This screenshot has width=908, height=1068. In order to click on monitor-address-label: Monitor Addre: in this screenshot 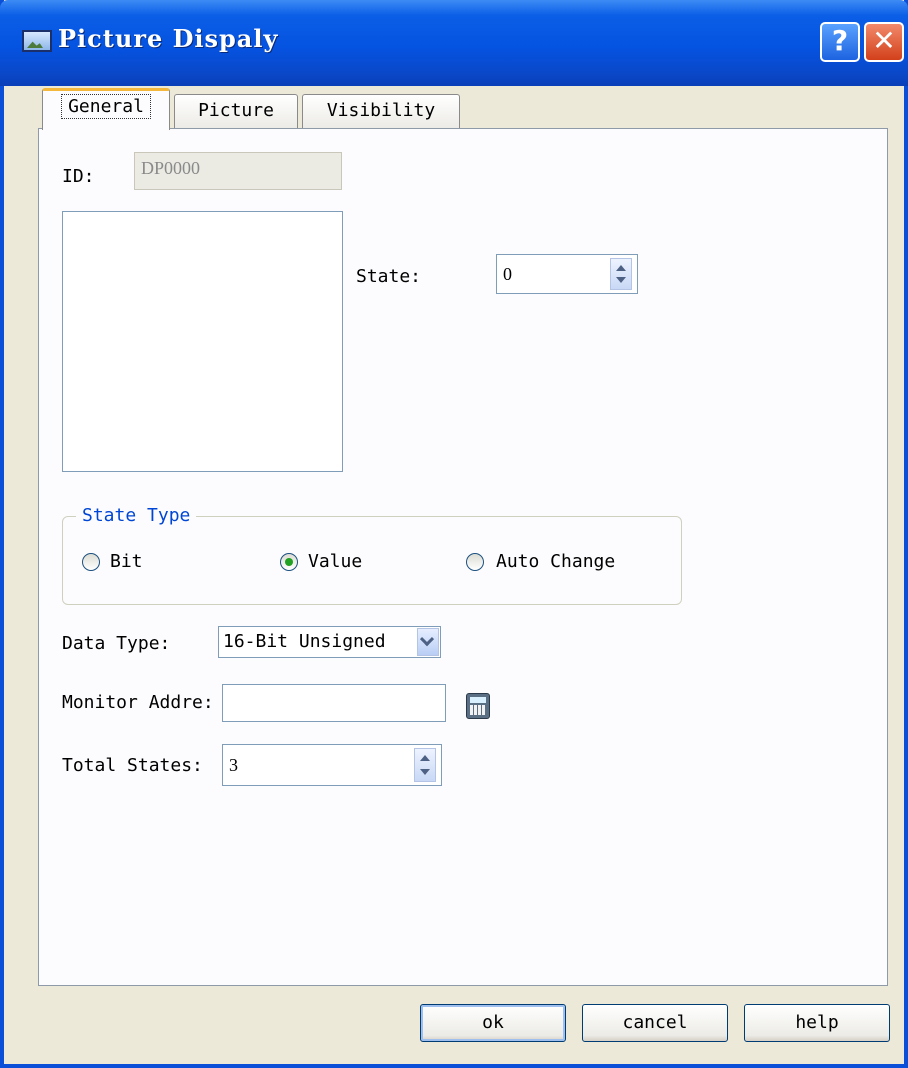, I will do `click(138, 702)`.